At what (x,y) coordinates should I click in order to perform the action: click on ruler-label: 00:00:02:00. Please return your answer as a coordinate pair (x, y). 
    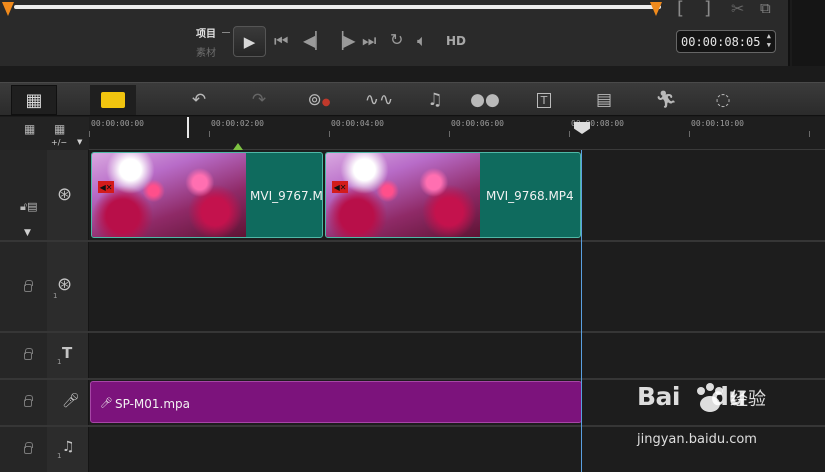
    Looking at the image, I should click on (237, 123).